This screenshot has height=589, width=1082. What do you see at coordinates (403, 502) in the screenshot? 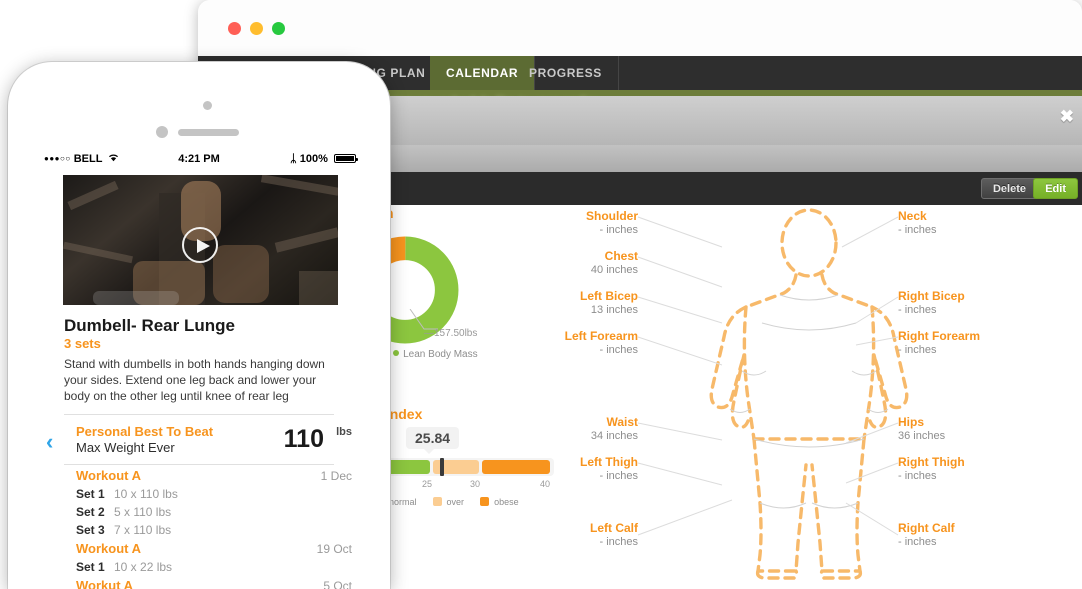
I see `bmi-legend-normal-label: normal` at bounding box center [403, 502].